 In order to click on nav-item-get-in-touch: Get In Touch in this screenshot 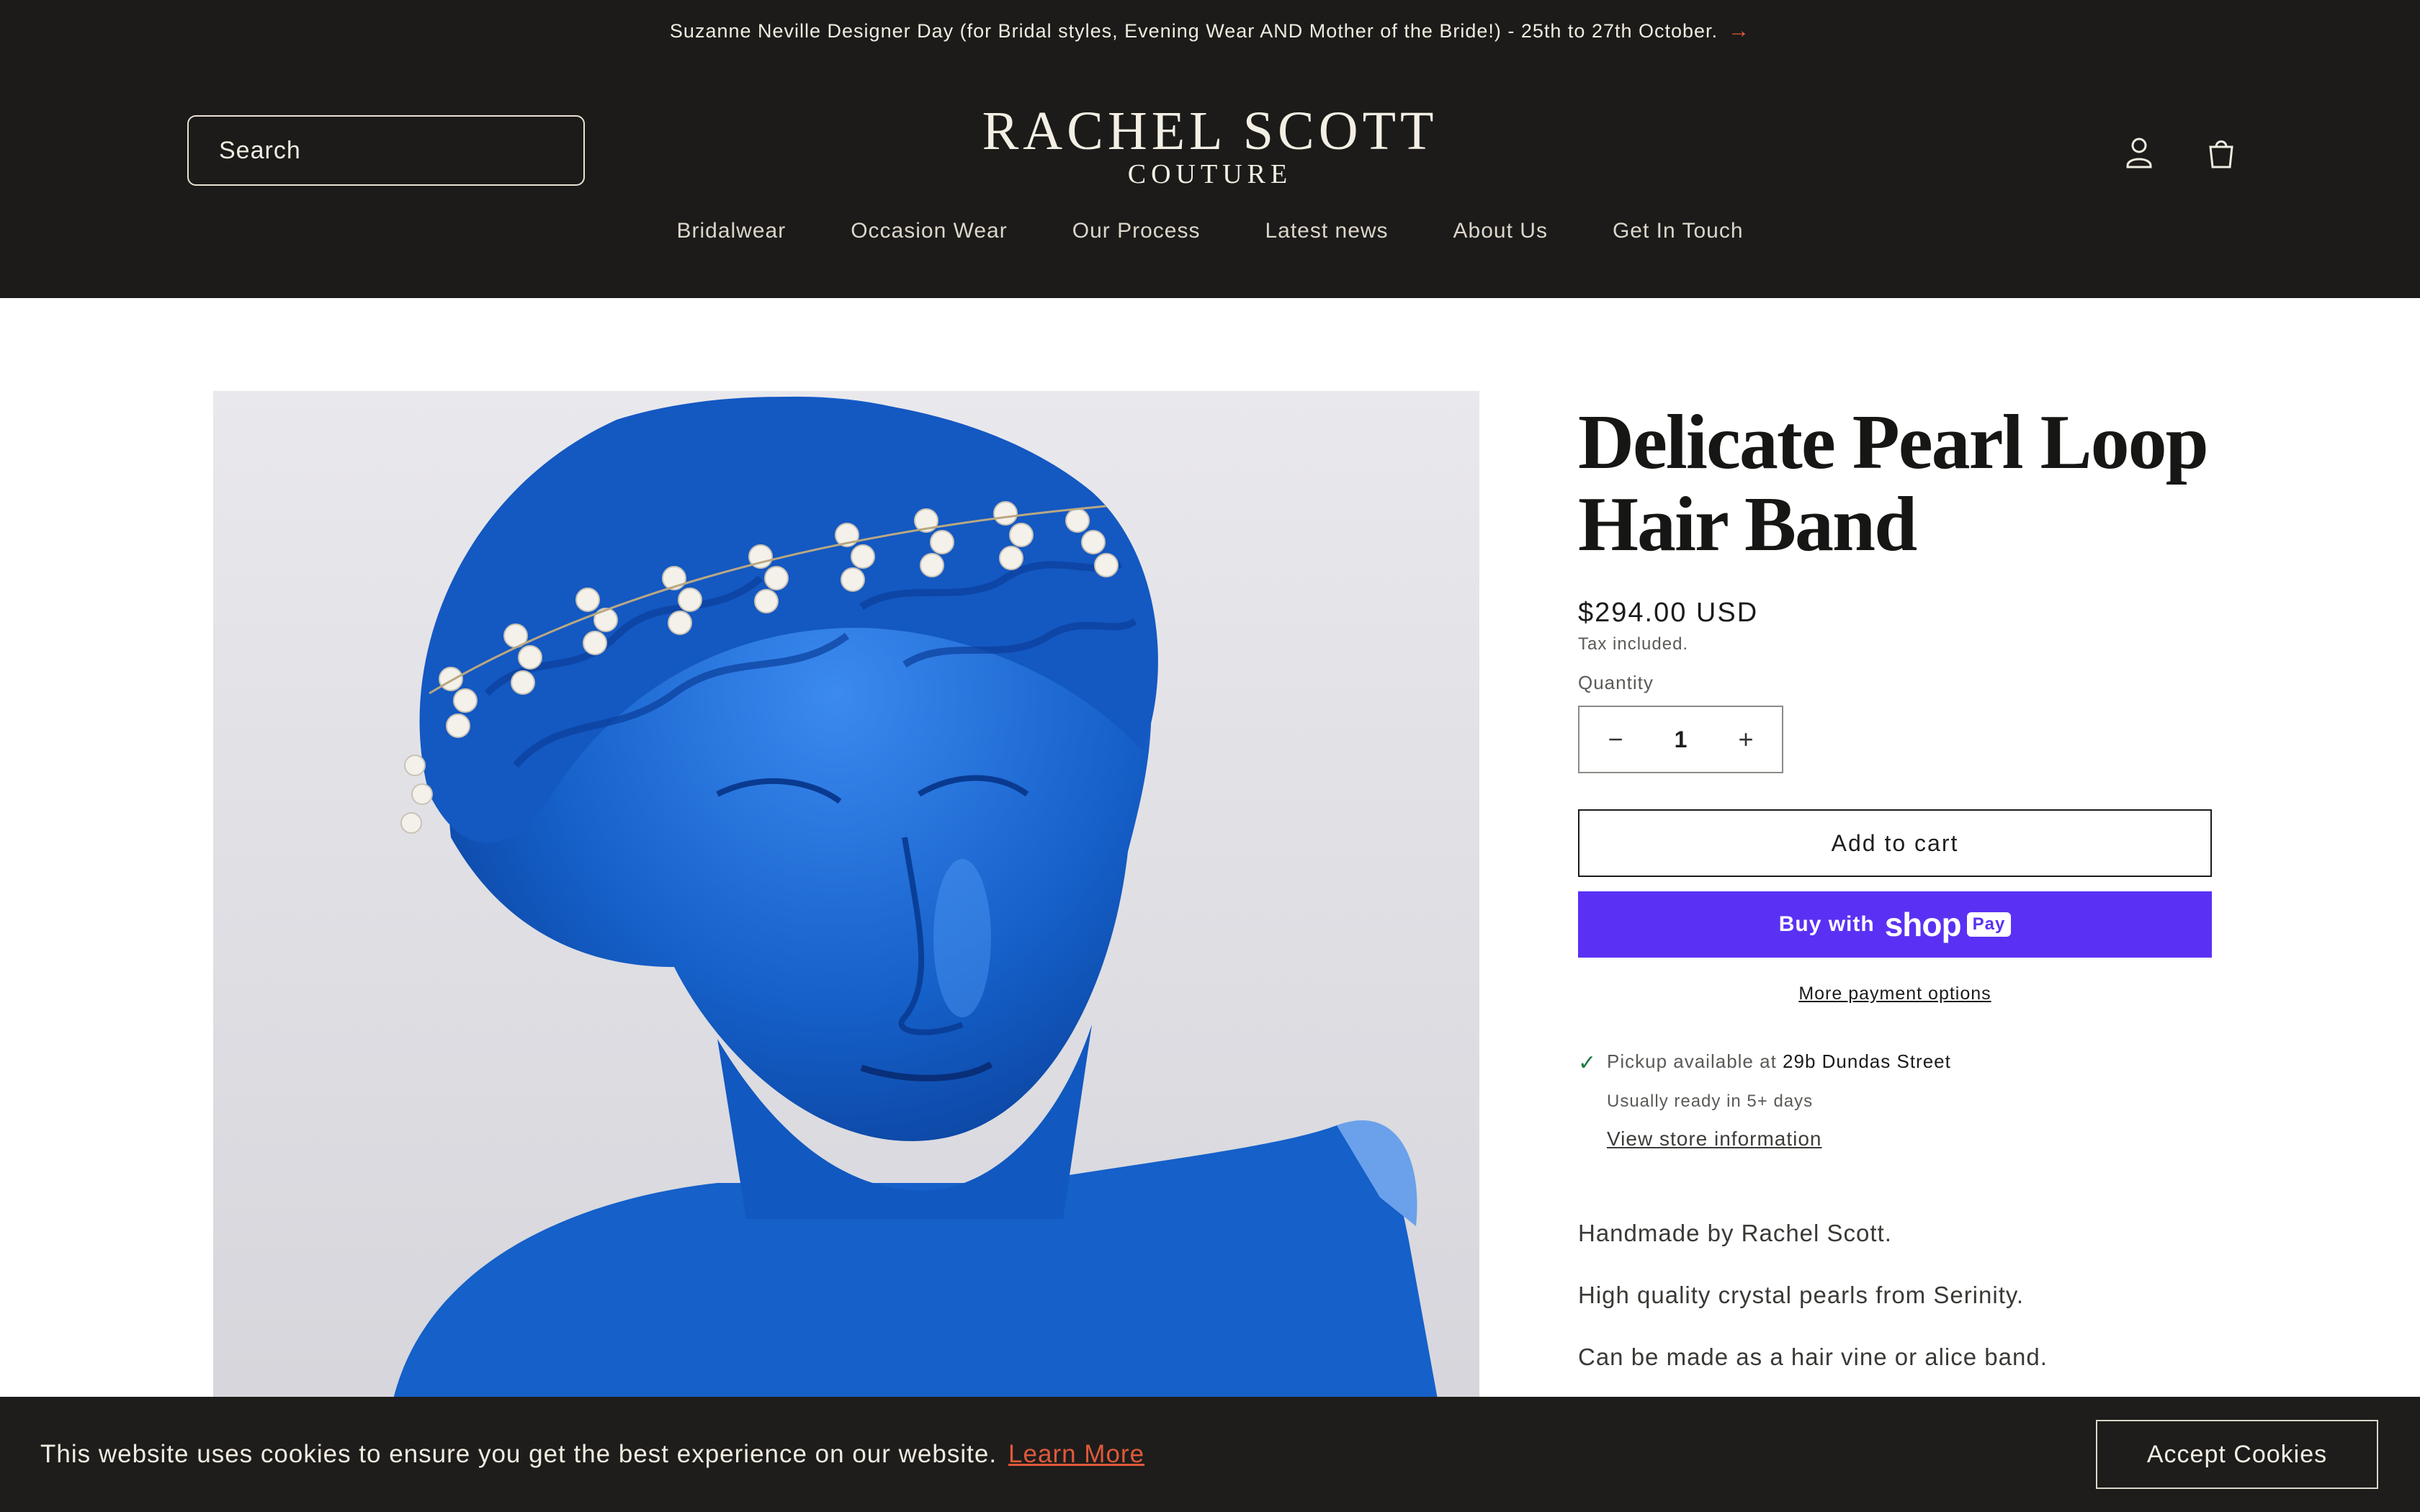, I will do `click(1678, 231)`.